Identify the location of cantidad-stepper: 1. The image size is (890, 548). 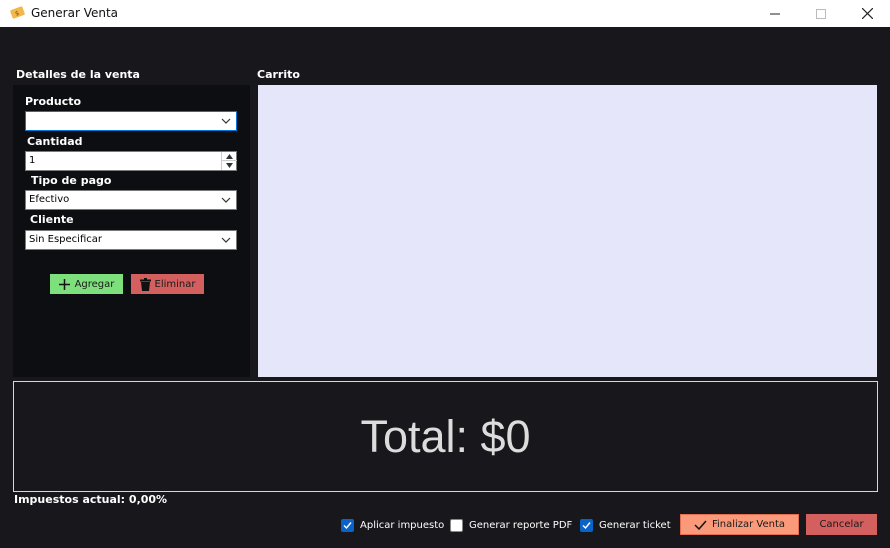
(131, 161).